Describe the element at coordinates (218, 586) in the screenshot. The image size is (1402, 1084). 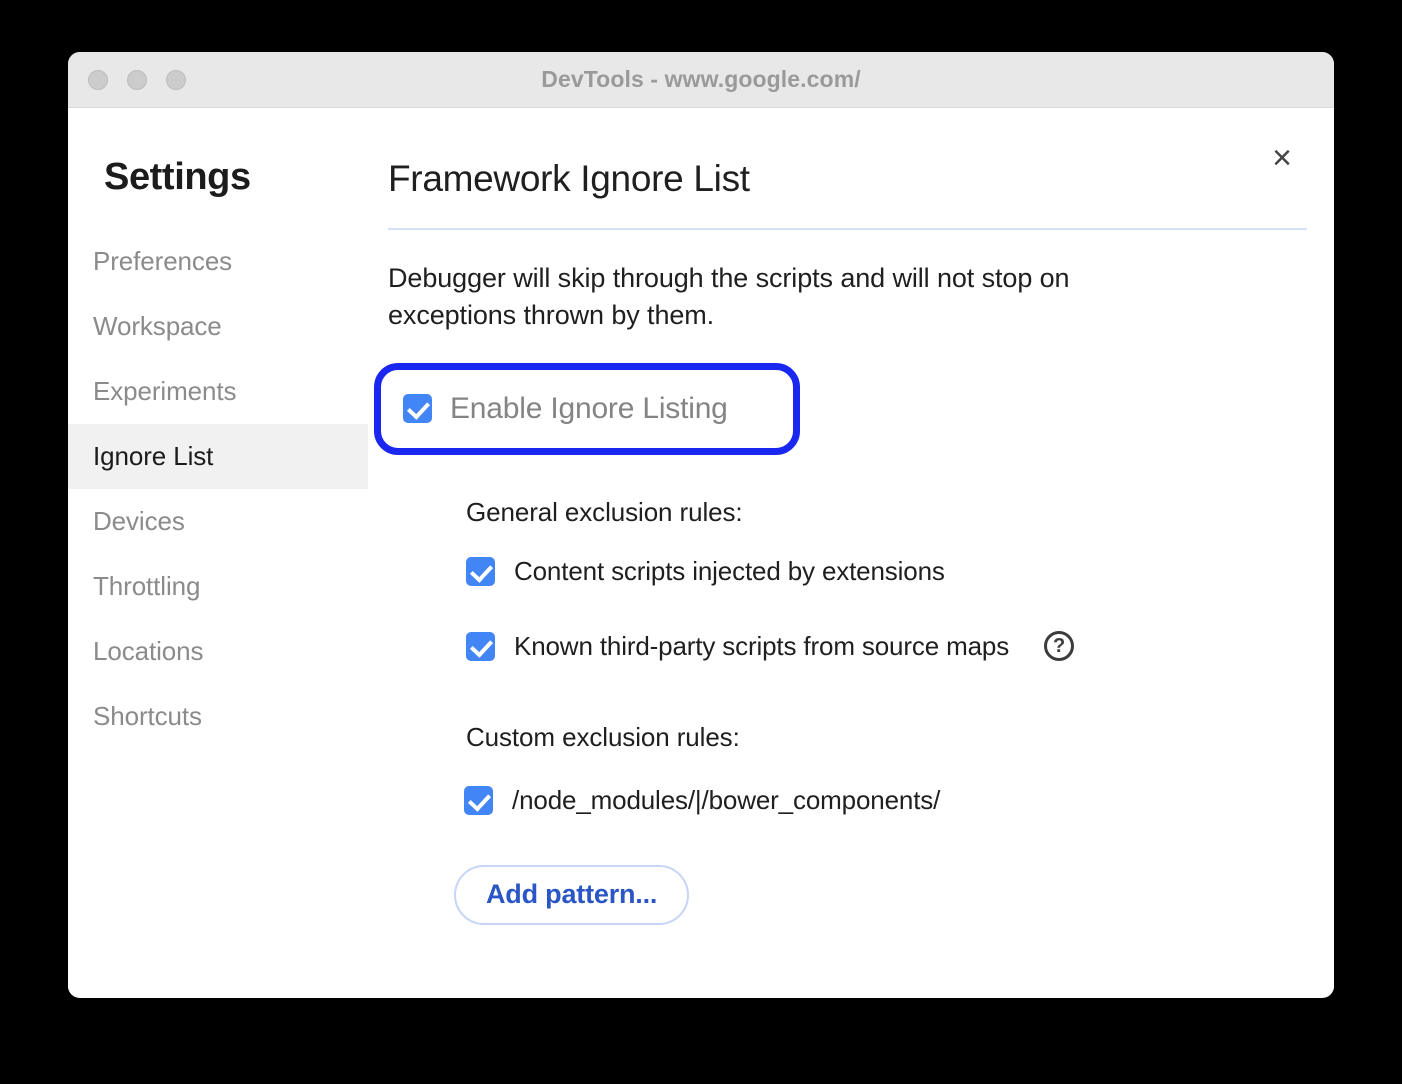
I see `sidebar-item-throttling: Throttling` at that location.